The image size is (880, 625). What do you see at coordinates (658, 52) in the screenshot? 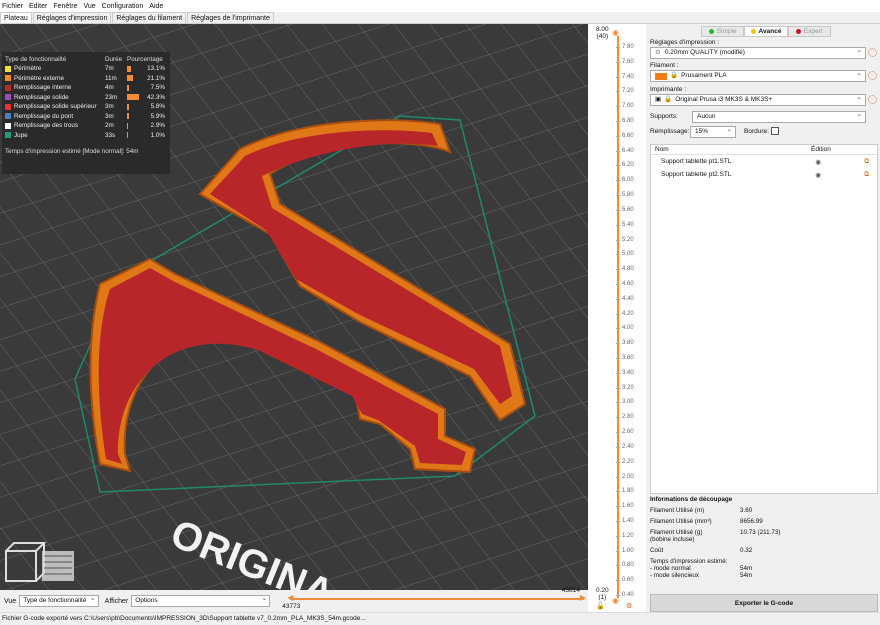
I see `profile-icon: ⚙` at bounding box center [658, 52].